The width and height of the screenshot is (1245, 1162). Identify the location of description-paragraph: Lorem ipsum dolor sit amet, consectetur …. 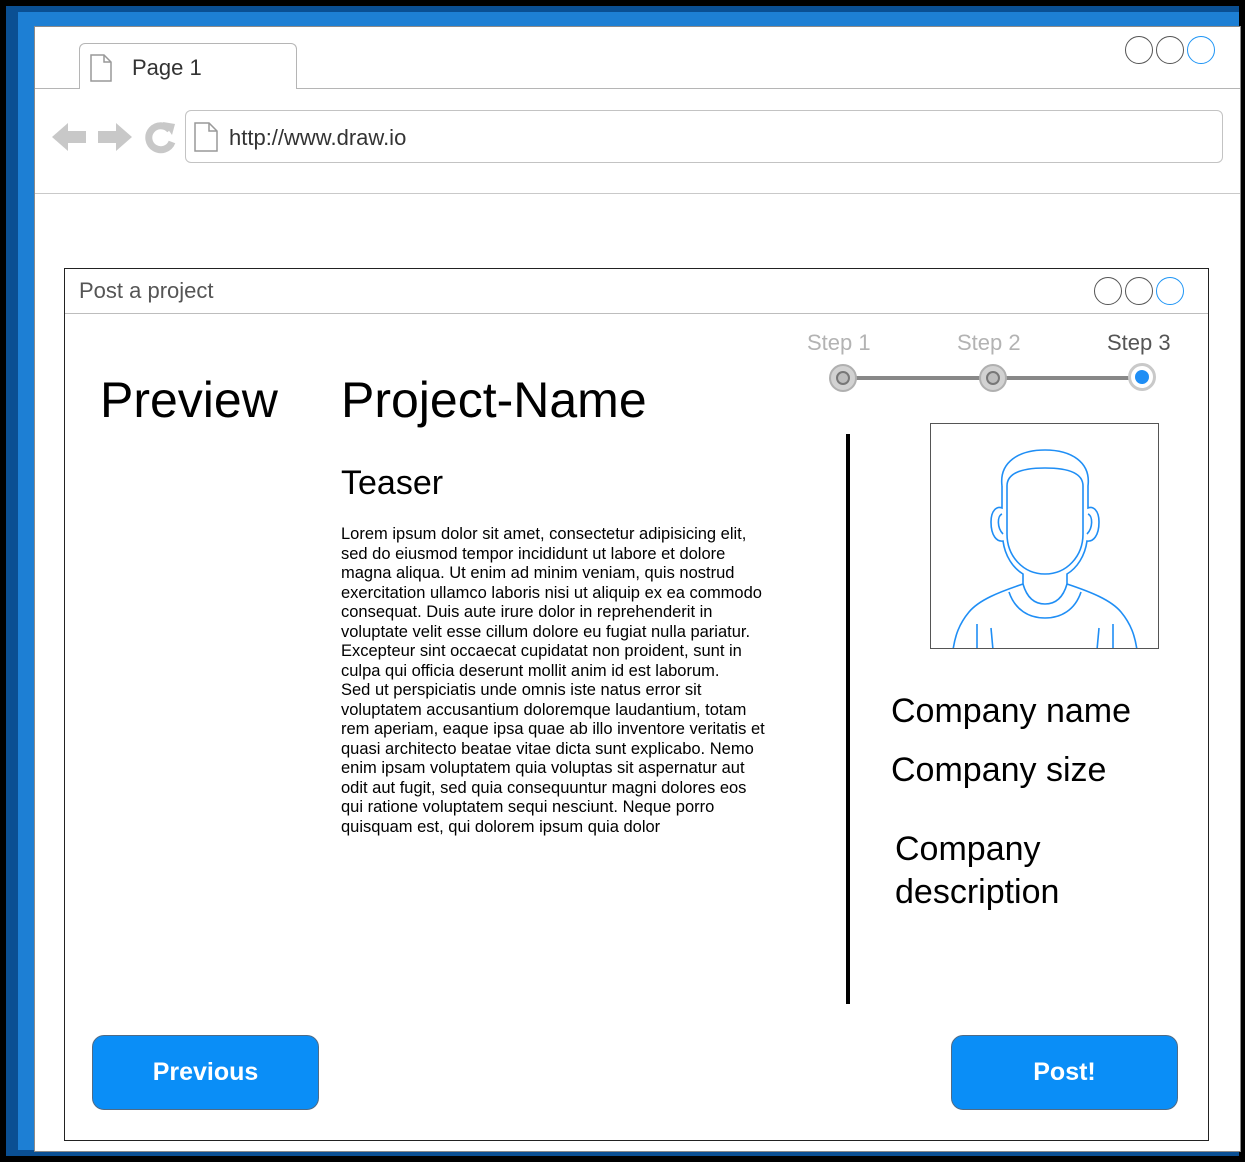
(551, 602).